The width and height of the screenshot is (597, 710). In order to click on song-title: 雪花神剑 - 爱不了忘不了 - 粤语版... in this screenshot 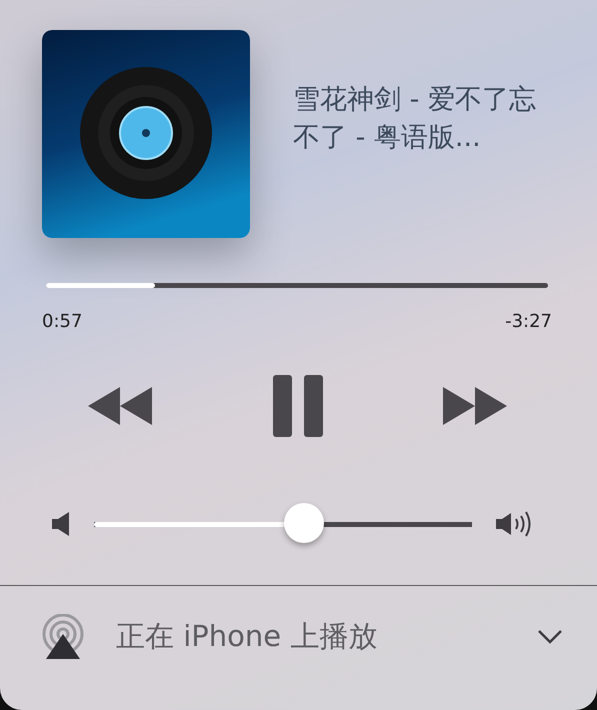, I will do `click(415, 119)`.